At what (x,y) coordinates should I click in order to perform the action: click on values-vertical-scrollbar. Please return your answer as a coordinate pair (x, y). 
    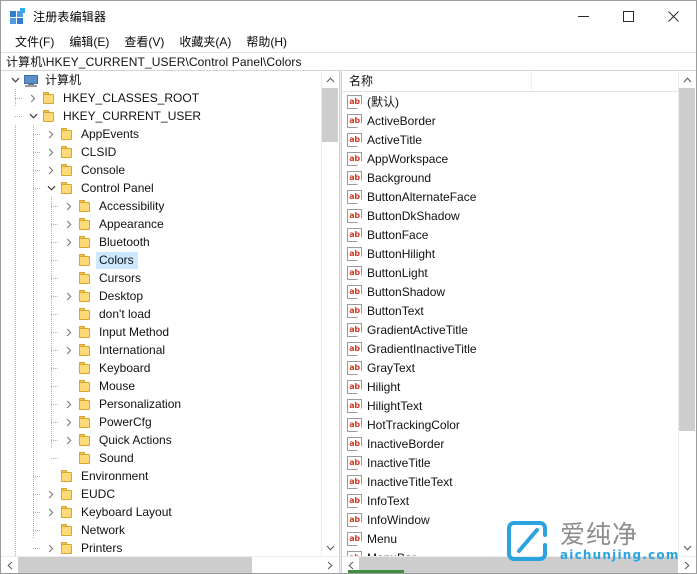
    Looking at the image, I should click on (686, 313).